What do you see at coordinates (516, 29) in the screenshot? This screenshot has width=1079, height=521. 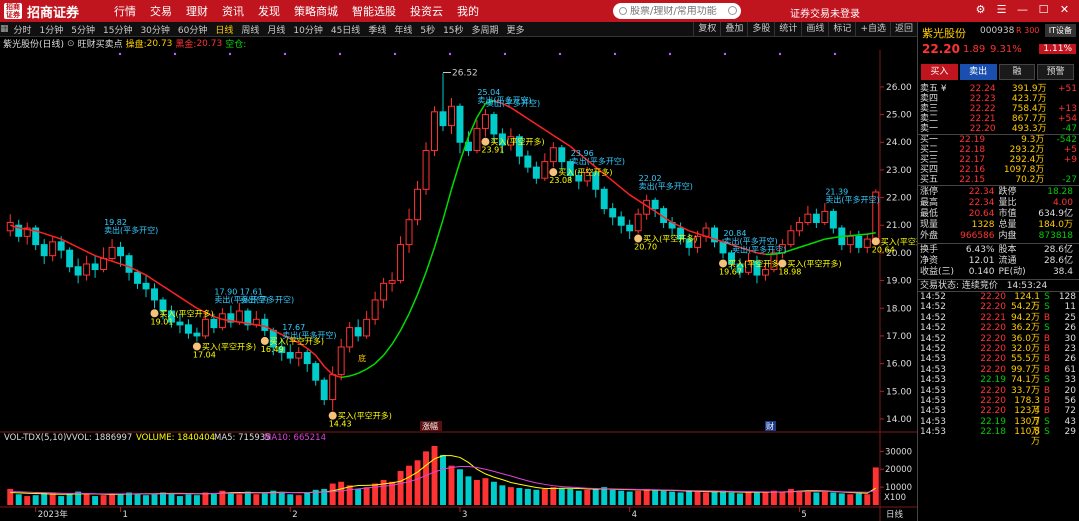 I see `period-tab-16: 更多` at bounding box center [516, 29].